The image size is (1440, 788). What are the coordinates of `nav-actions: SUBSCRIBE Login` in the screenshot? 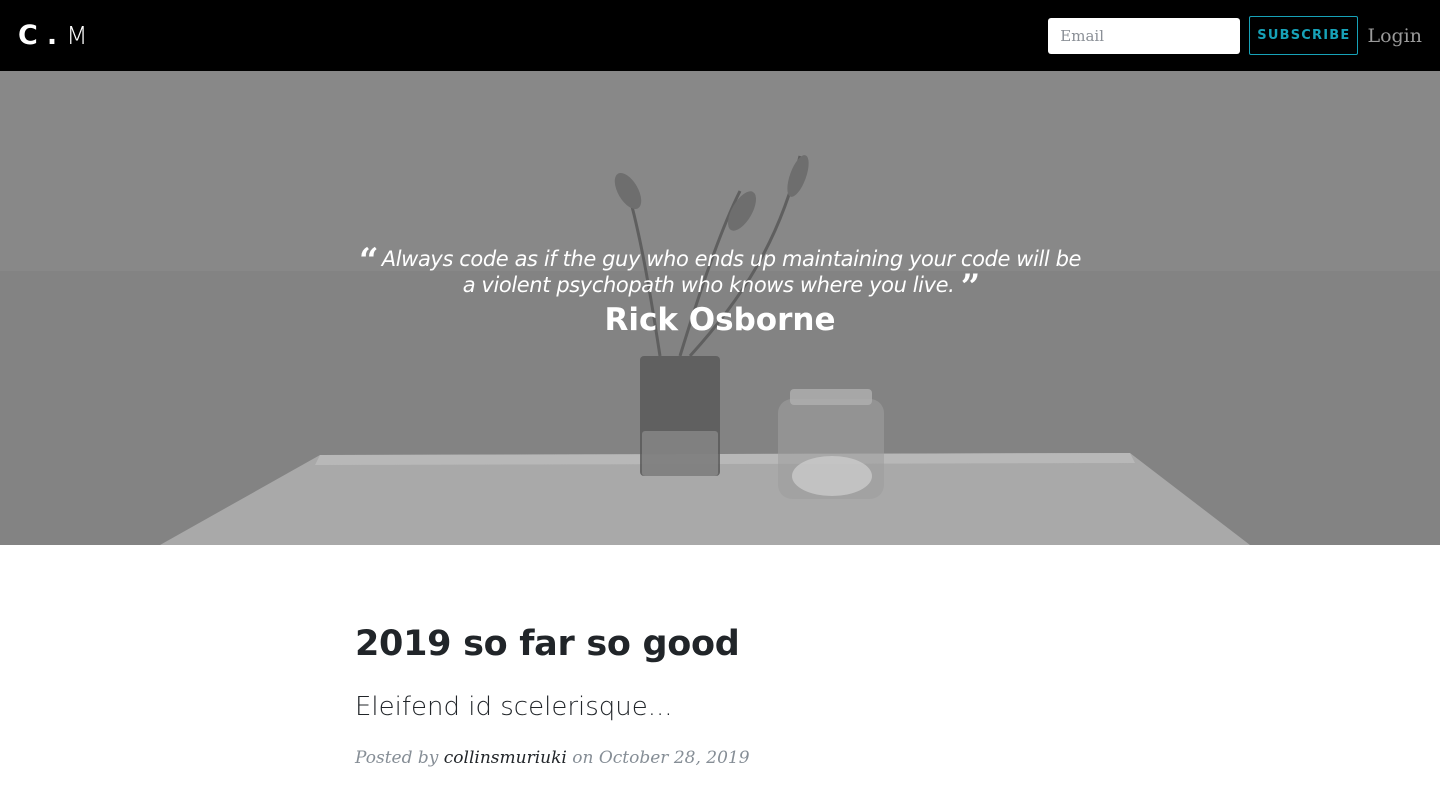 It's located at (1235, 35).